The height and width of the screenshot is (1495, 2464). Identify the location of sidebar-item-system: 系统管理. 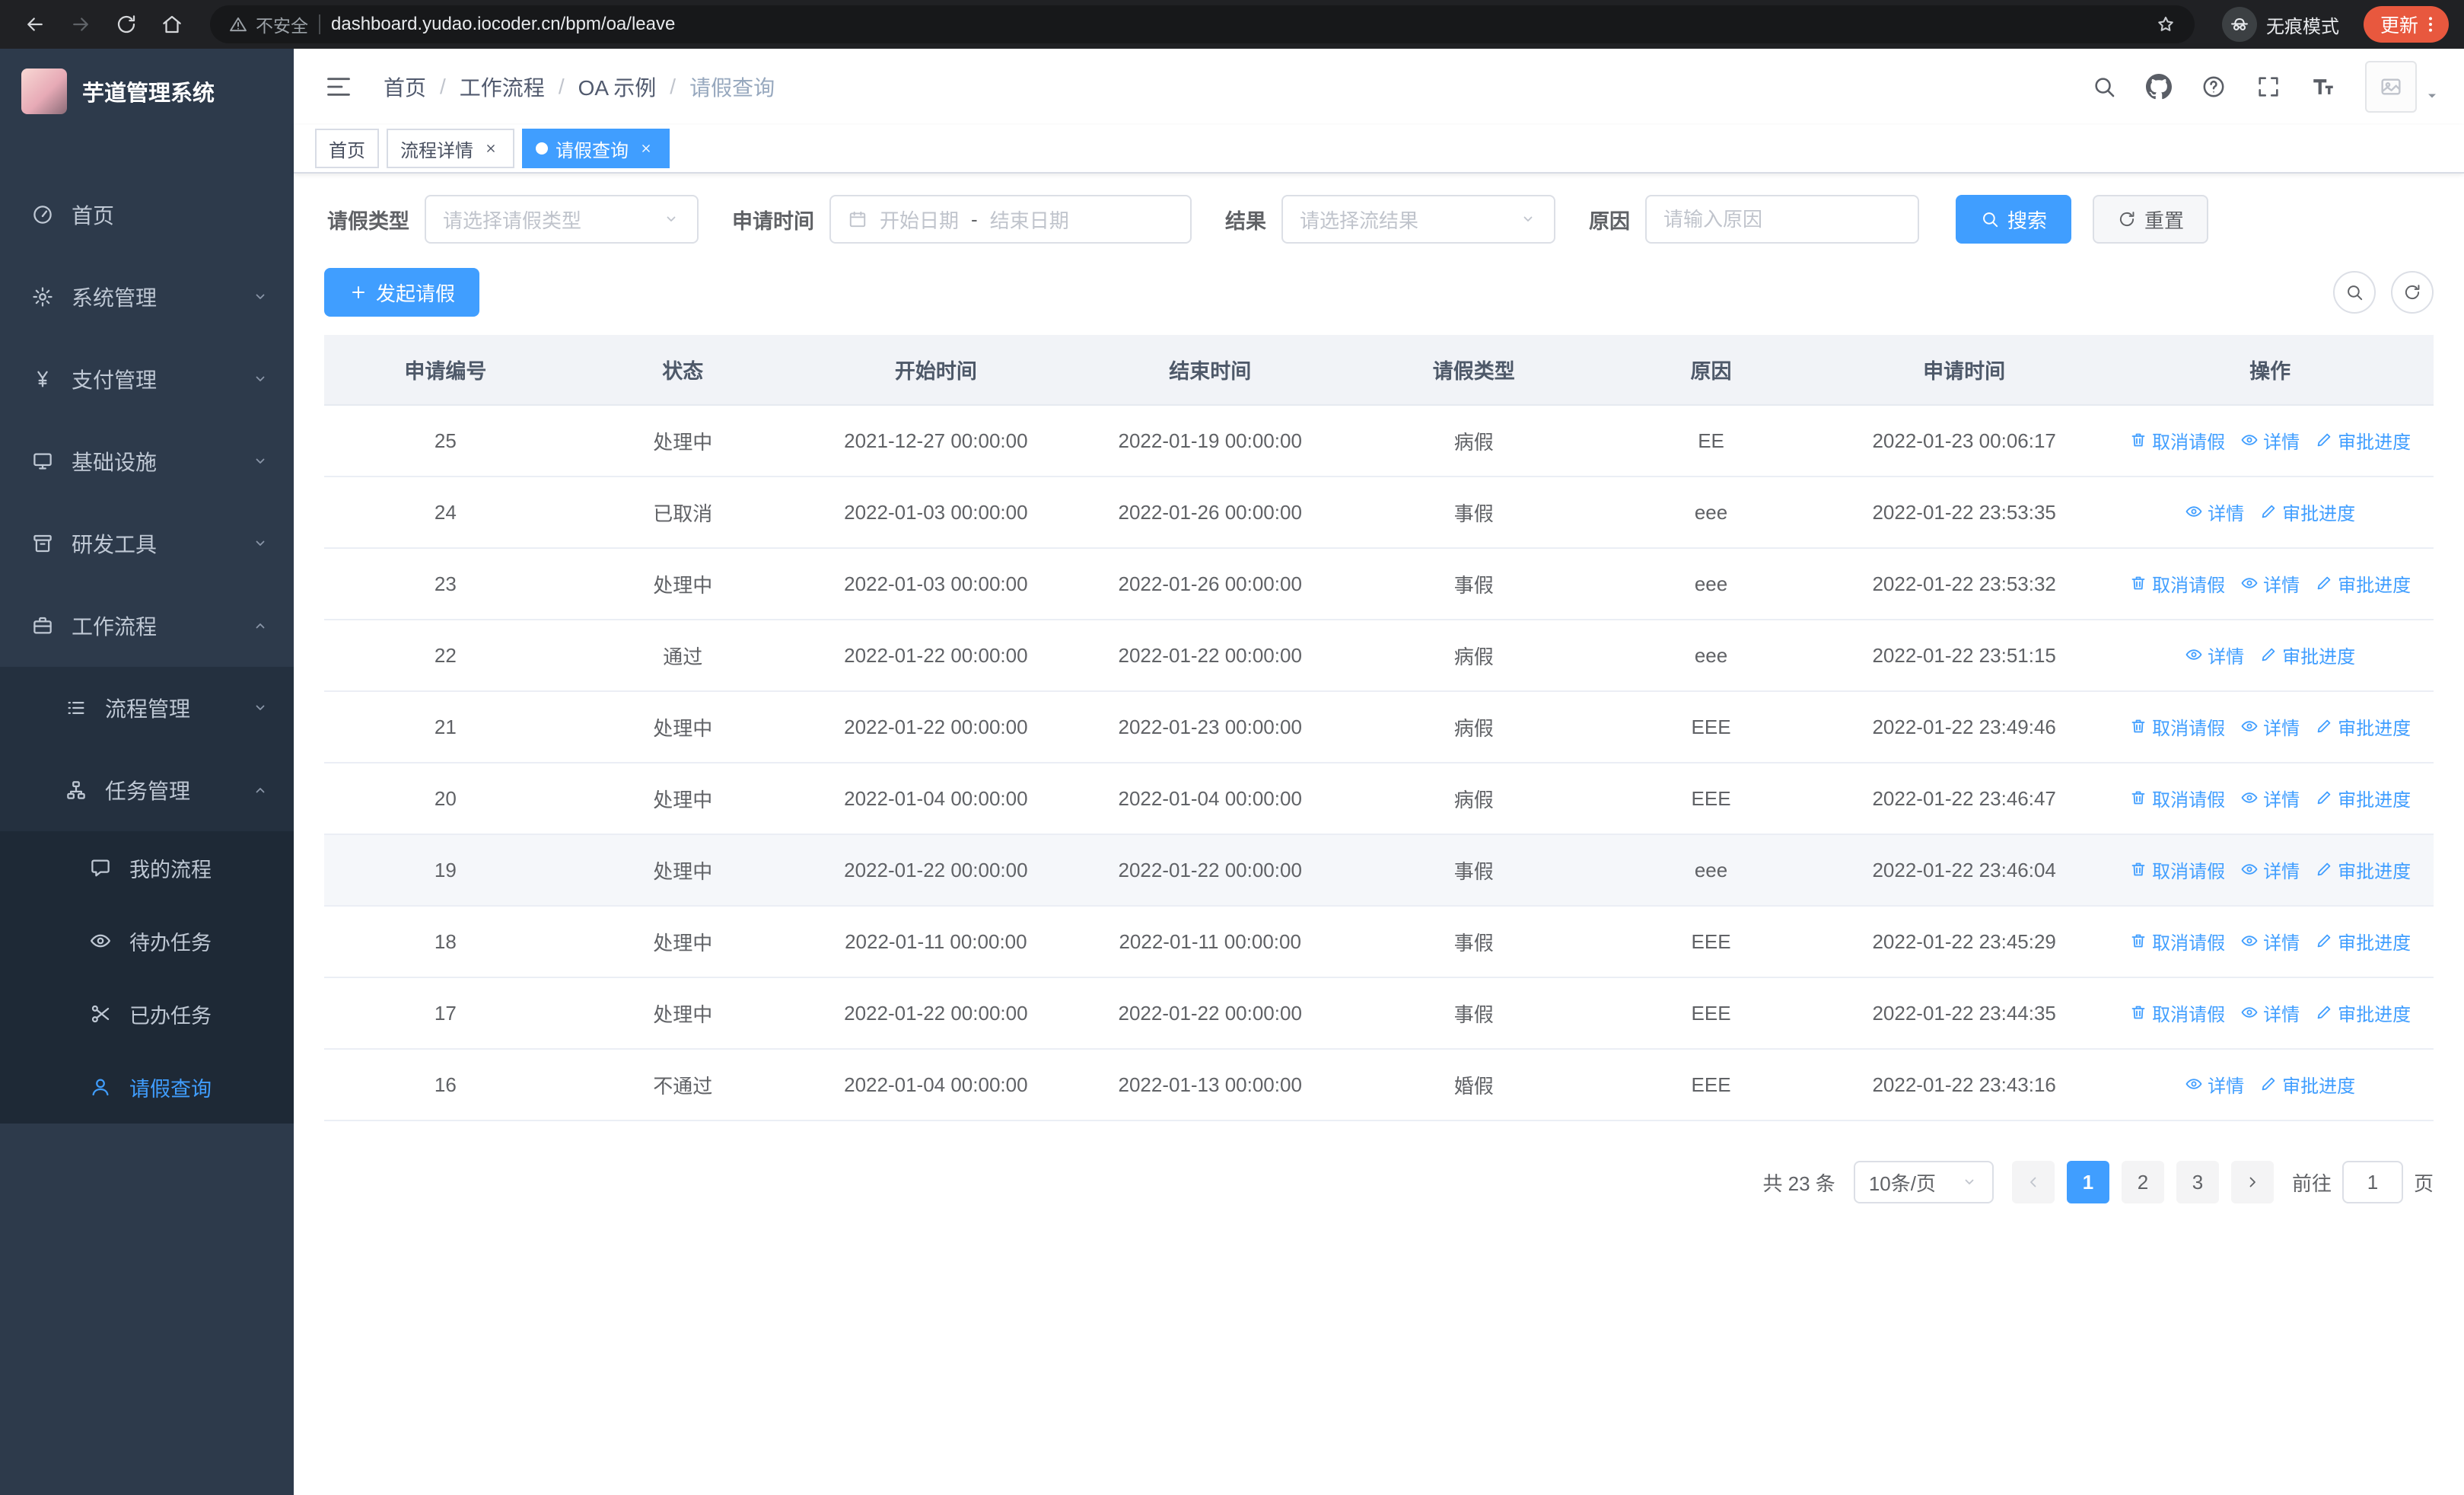
(147, 297).